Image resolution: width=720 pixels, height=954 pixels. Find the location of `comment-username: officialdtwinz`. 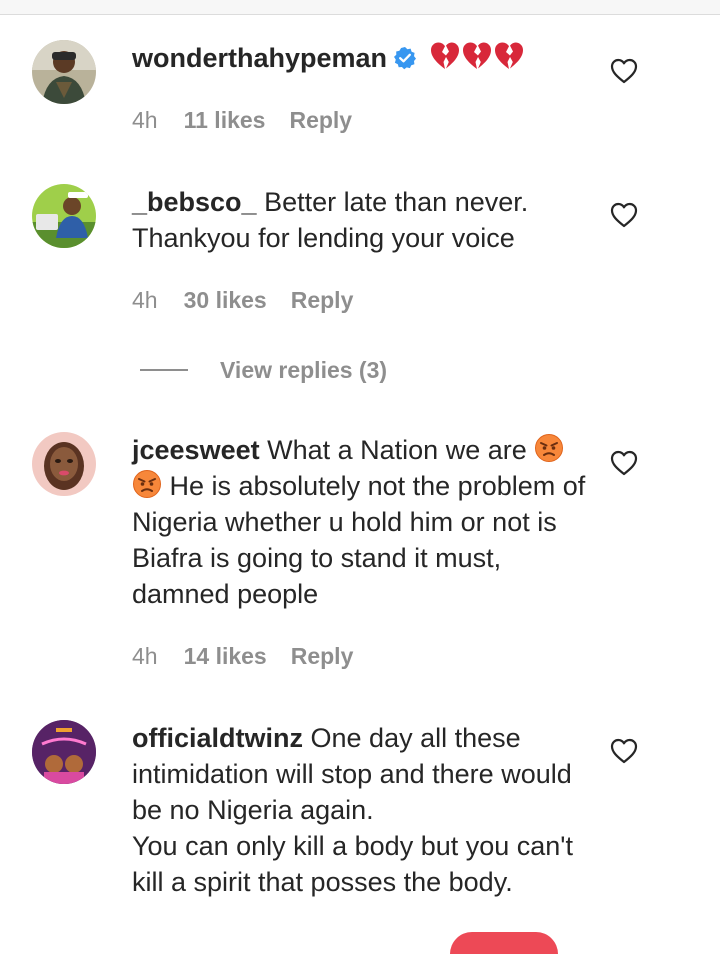

comment-username: officialdtwinz is located at coordinates (217, 738).